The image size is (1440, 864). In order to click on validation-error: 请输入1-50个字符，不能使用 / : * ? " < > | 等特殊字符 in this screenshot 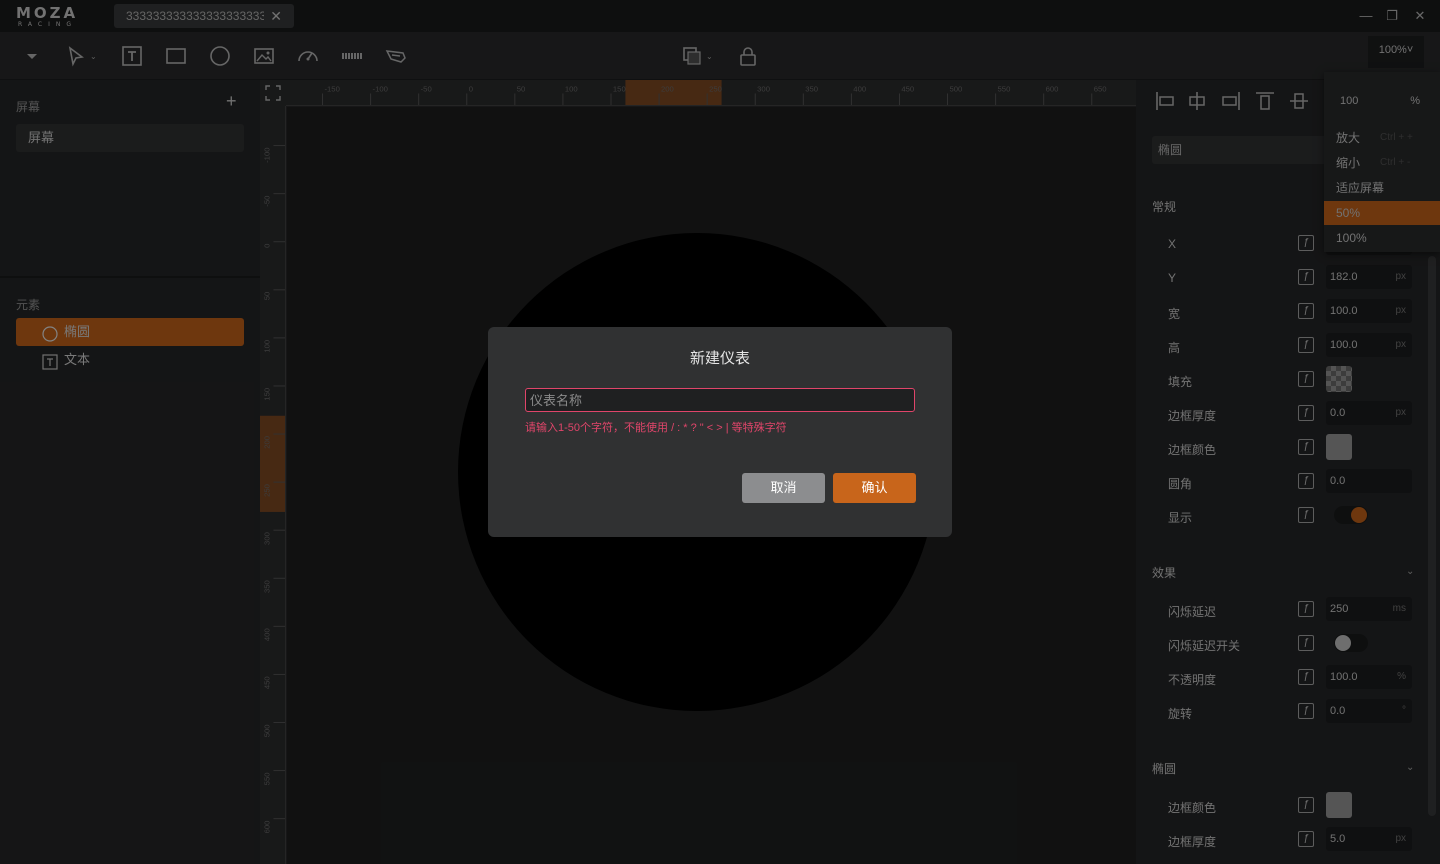, I will do `click(656, 428)`.